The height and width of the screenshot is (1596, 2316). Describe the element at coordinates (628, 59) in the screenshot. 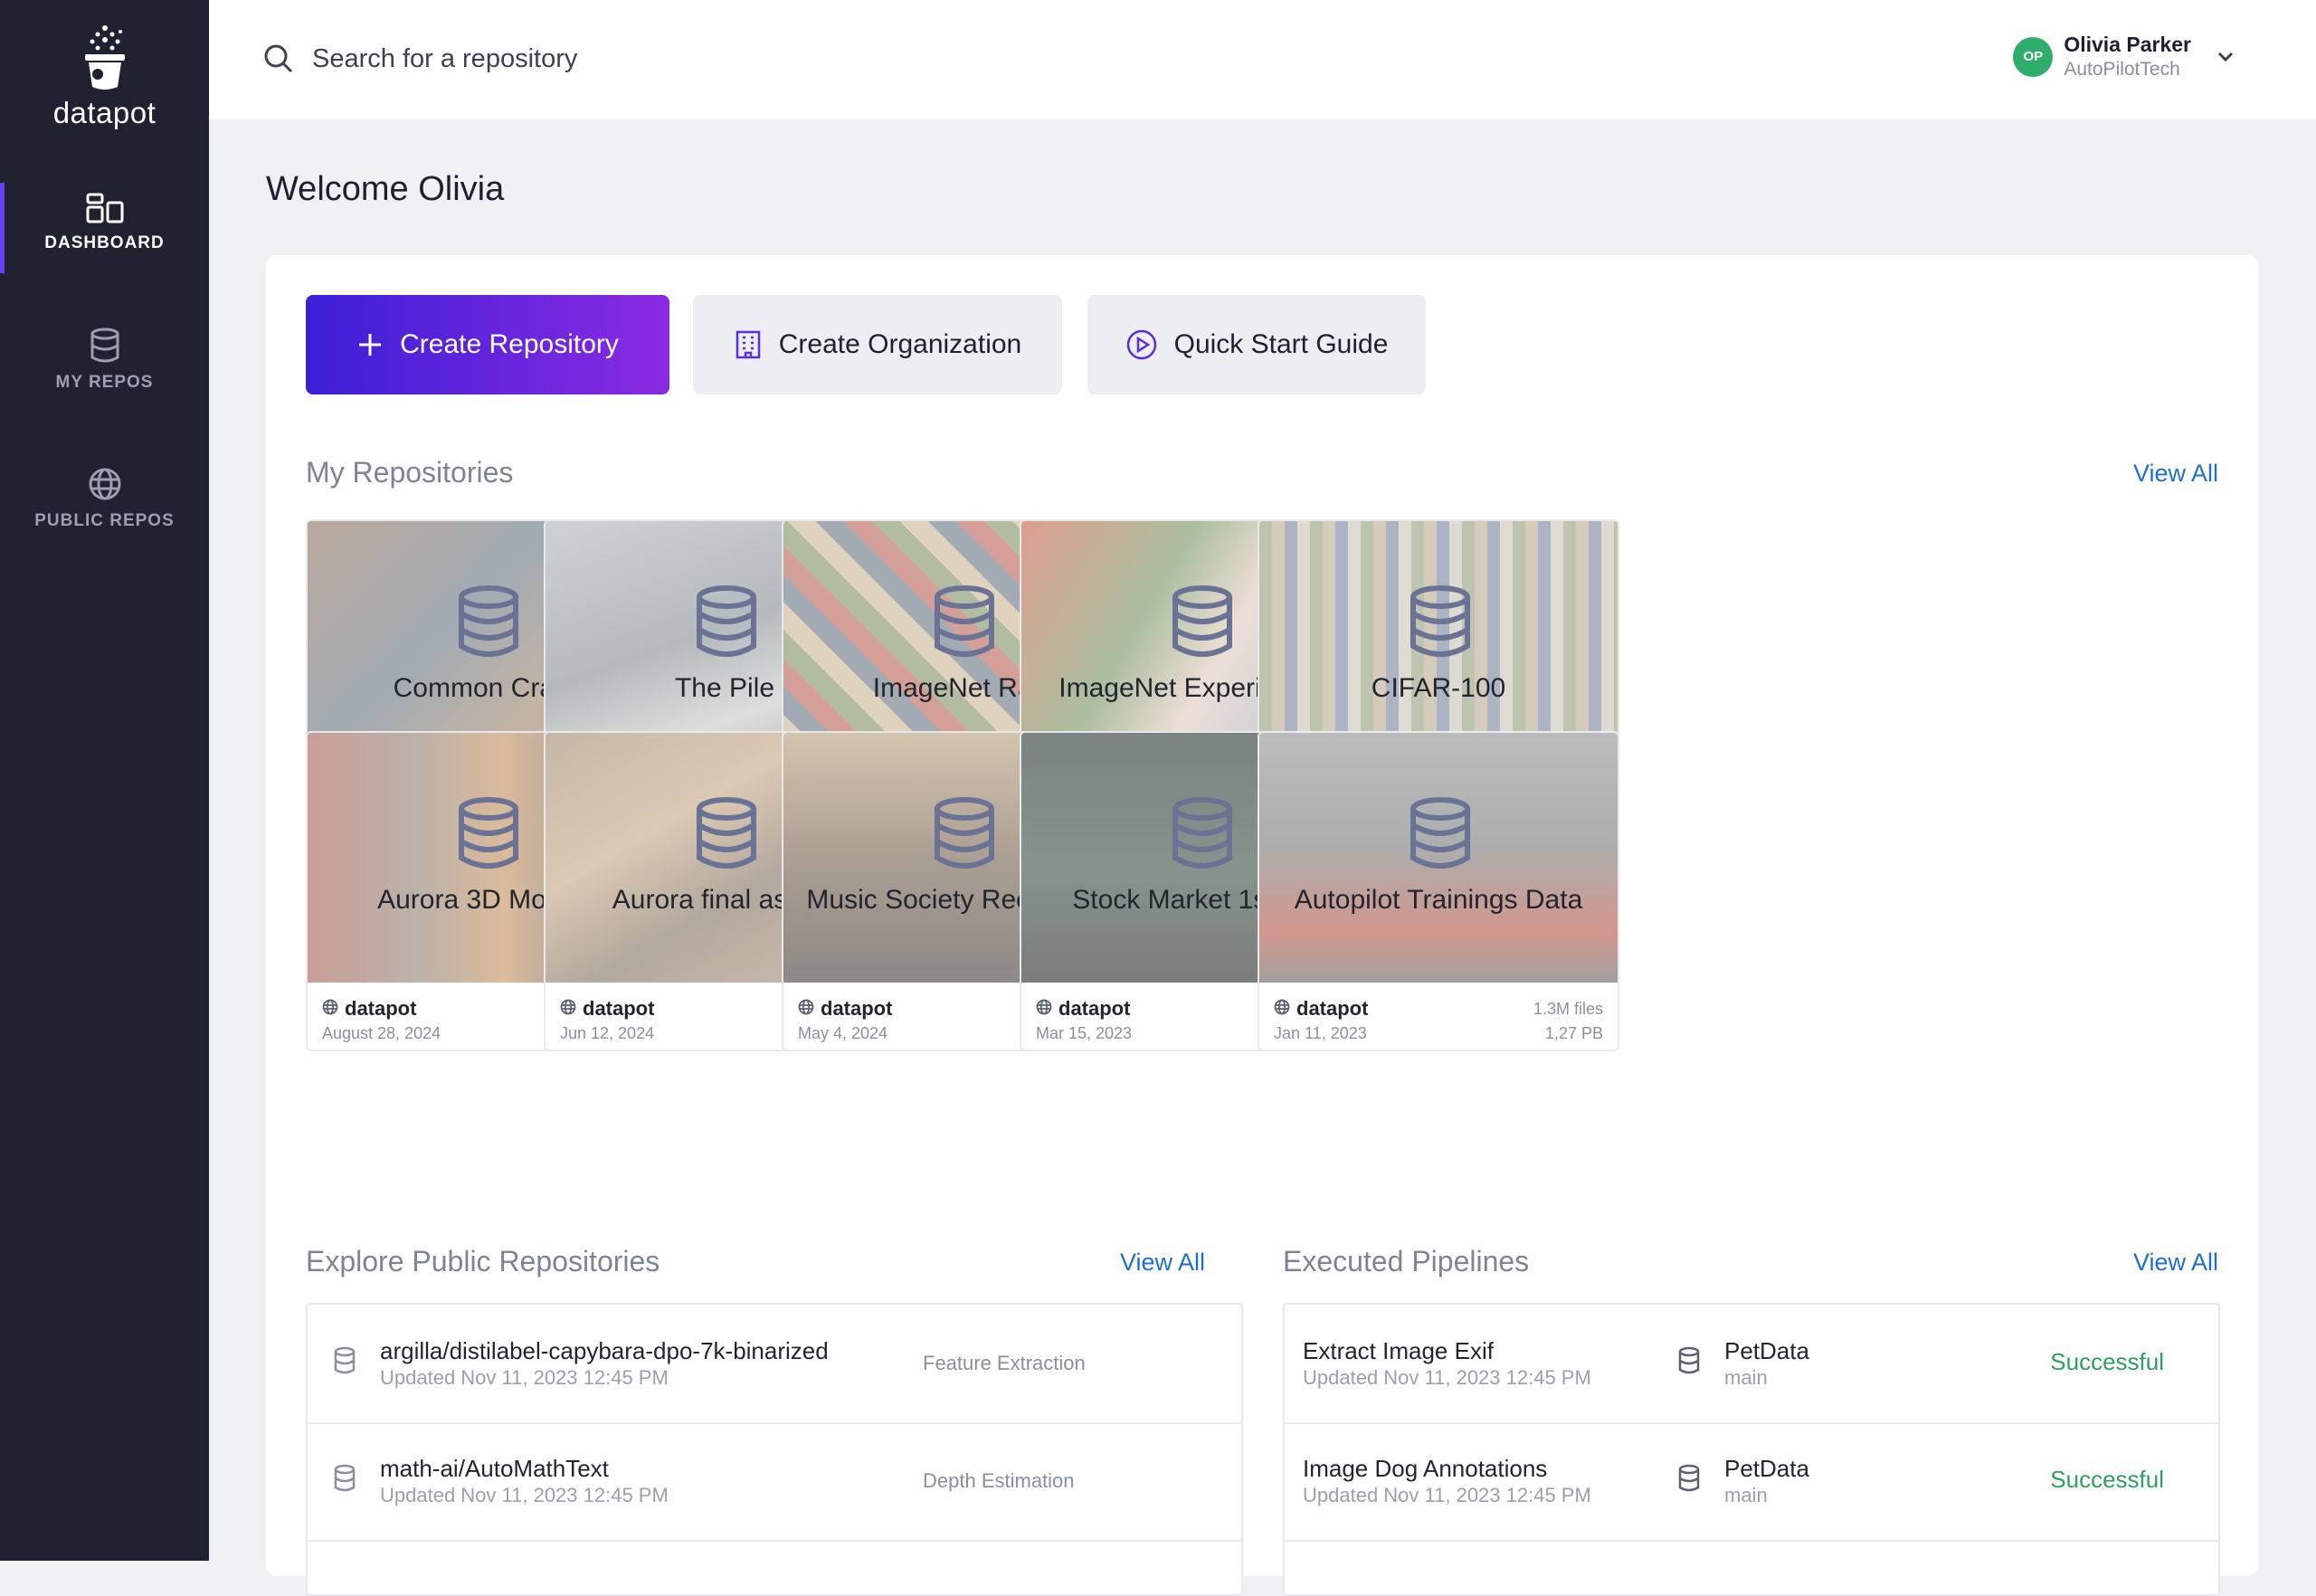

I see `search-input` at that location.